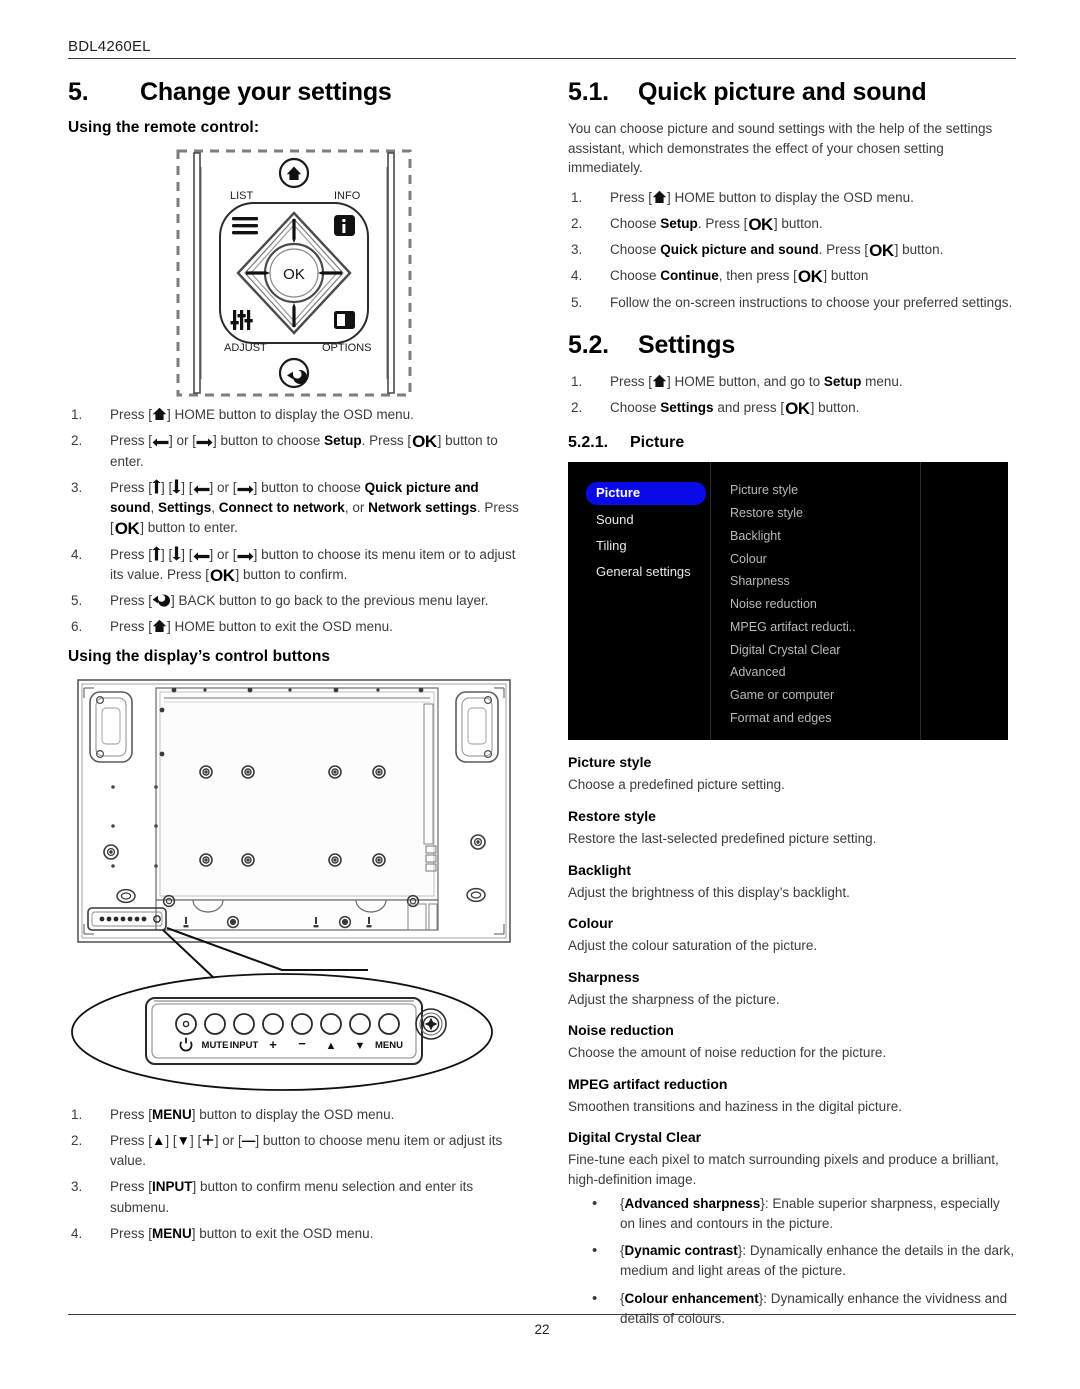 The width and height of the screenshot is (1080, 1389). I want to click on section-number: 5., so click(78, 92).